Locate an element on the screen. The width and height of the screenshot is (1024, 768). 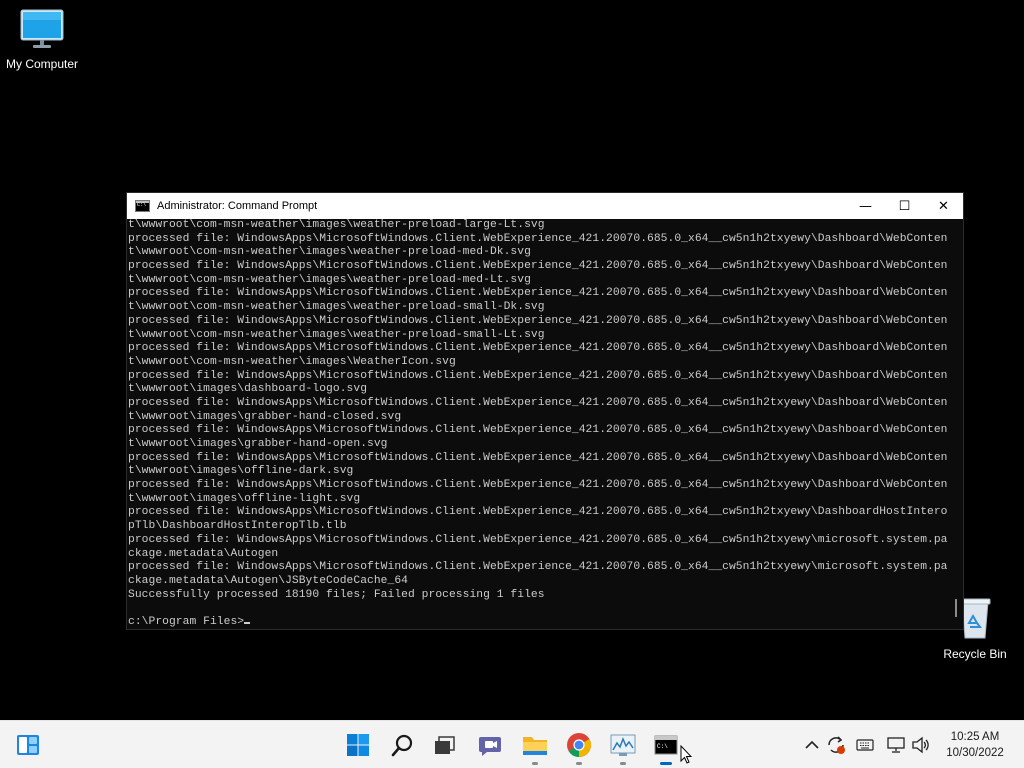
close-button: ✕ is located at coordinates (943, 206).